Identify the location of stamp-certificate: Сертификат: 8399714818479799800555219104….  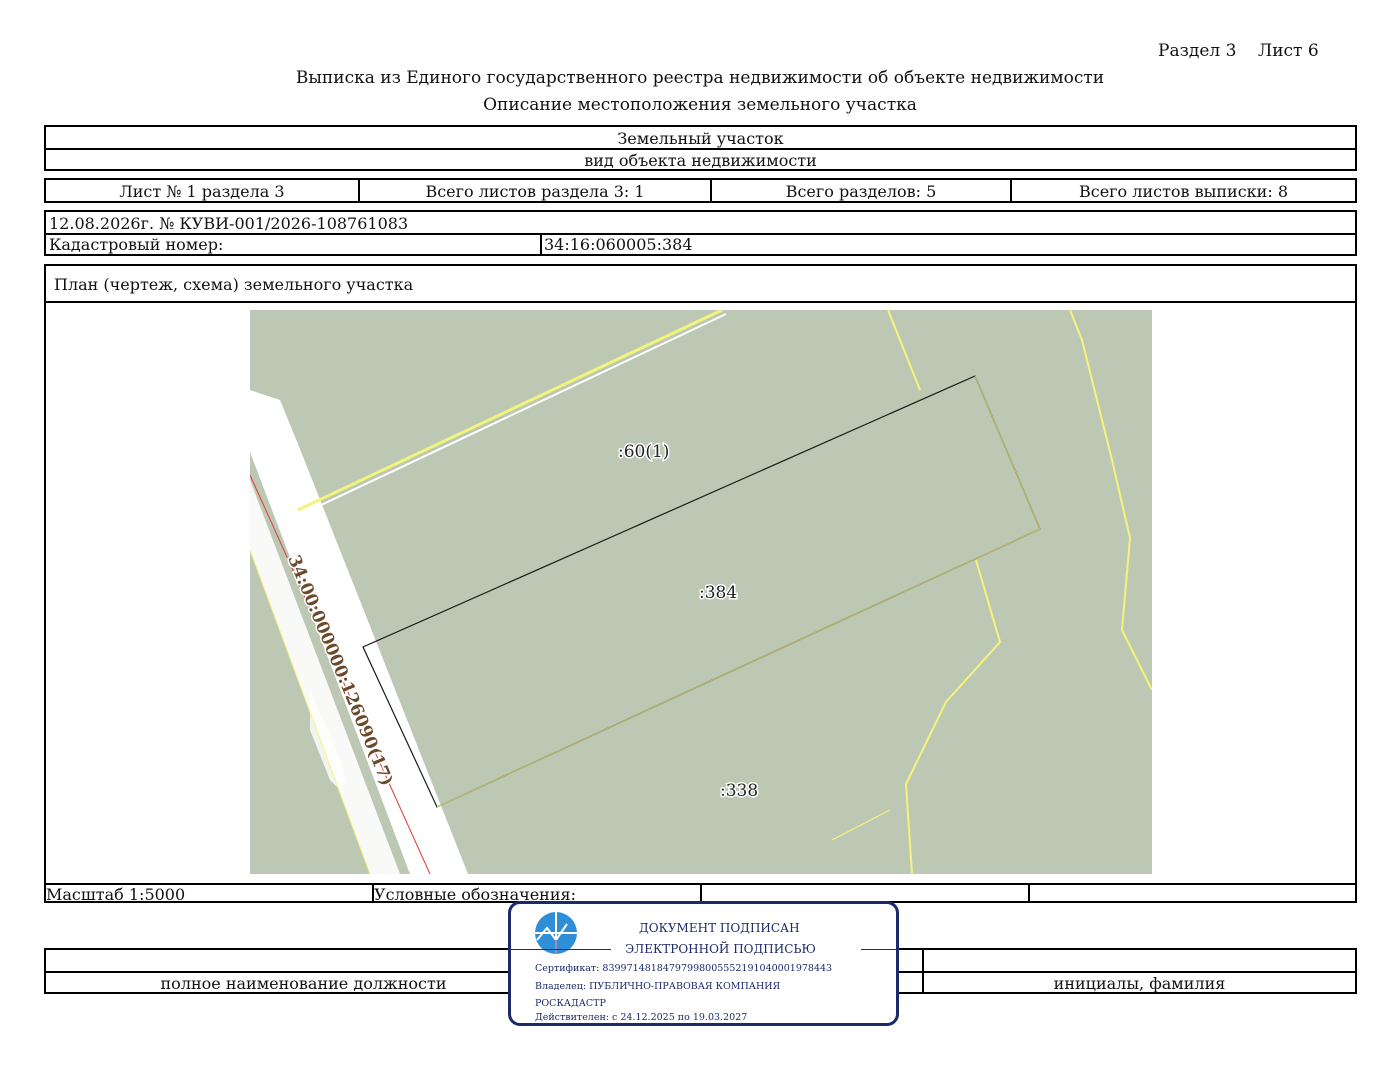
(684, 968).